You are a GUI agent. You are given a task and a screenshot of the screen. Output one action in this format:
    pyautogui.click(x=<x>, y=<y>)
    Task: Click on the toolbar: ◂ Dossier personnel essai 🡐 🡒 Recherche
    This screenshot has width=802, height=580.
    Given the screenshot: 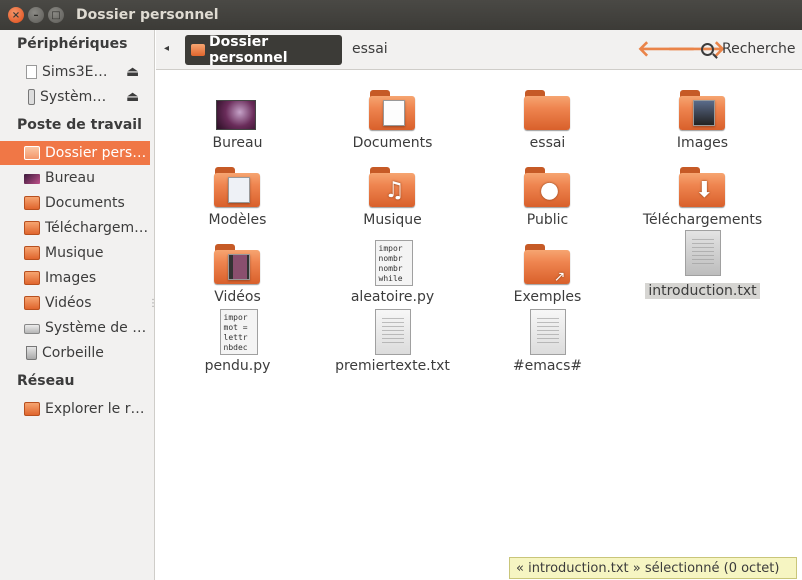 What is the action you would take?
    pyautogui.click(x=479, y=50)
    